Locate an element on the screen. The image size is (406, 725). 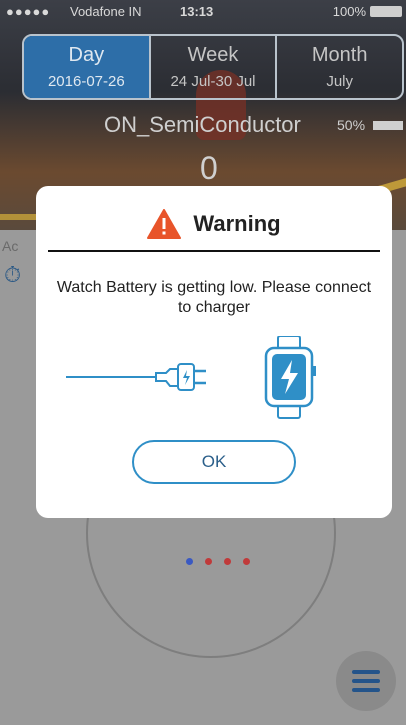
tab-label: Week is located at coordinates (213, 55).